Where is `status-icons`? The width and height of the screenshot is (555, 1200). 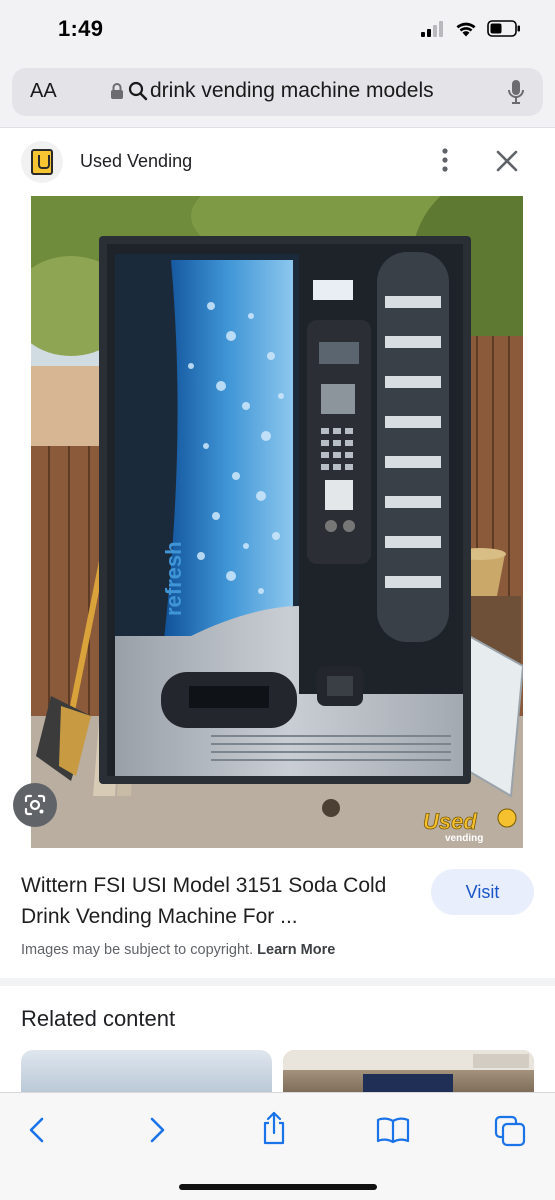 status-icons is located at coordinates (471, 28).